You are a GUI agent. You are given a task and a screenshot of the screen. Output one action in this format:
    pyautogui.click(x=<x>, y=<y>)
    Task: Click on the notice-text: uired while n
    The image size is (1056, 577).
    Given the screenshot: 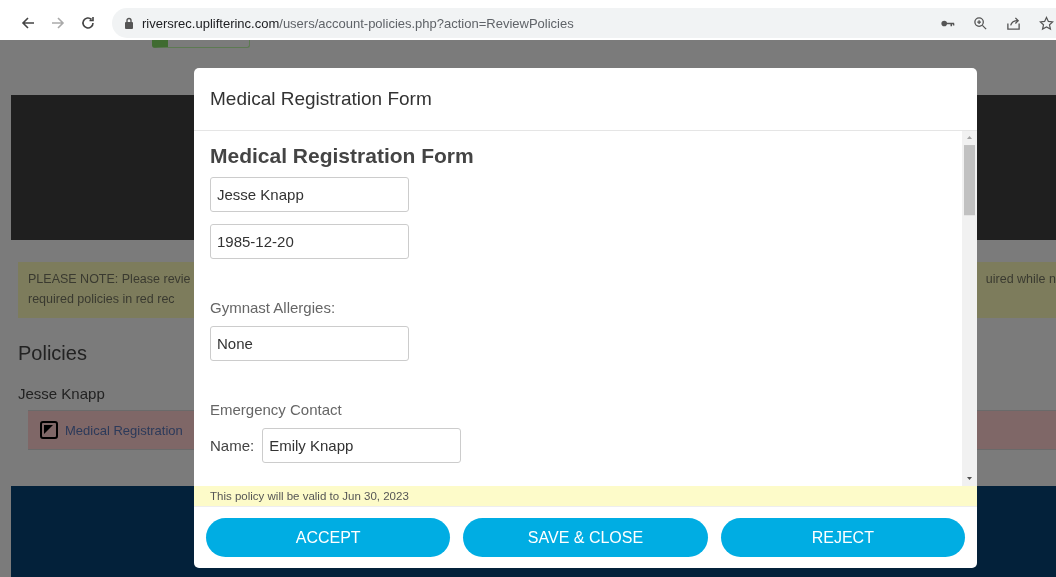 What is the action you would take?
    pyautogui.click(x=1020, y=279)
    